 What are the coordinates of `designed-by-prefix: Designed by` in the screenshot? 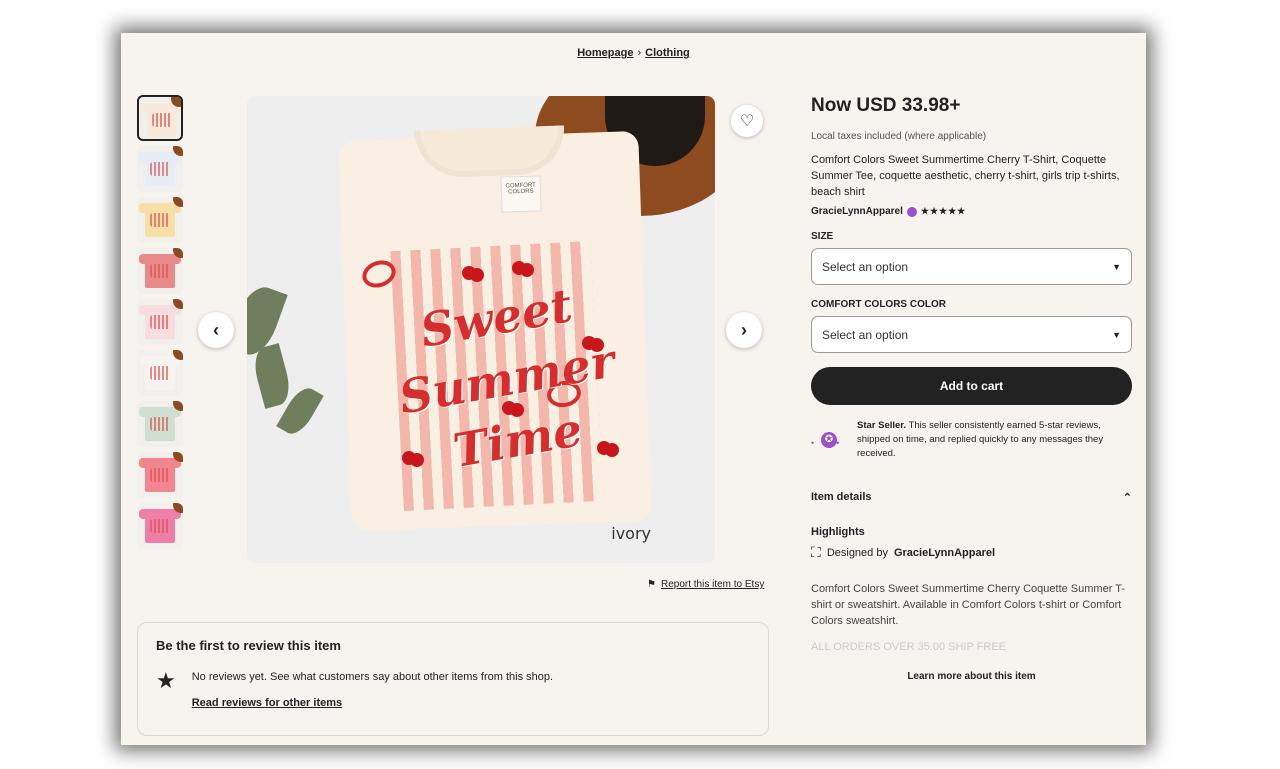 It's located at (857, 552).